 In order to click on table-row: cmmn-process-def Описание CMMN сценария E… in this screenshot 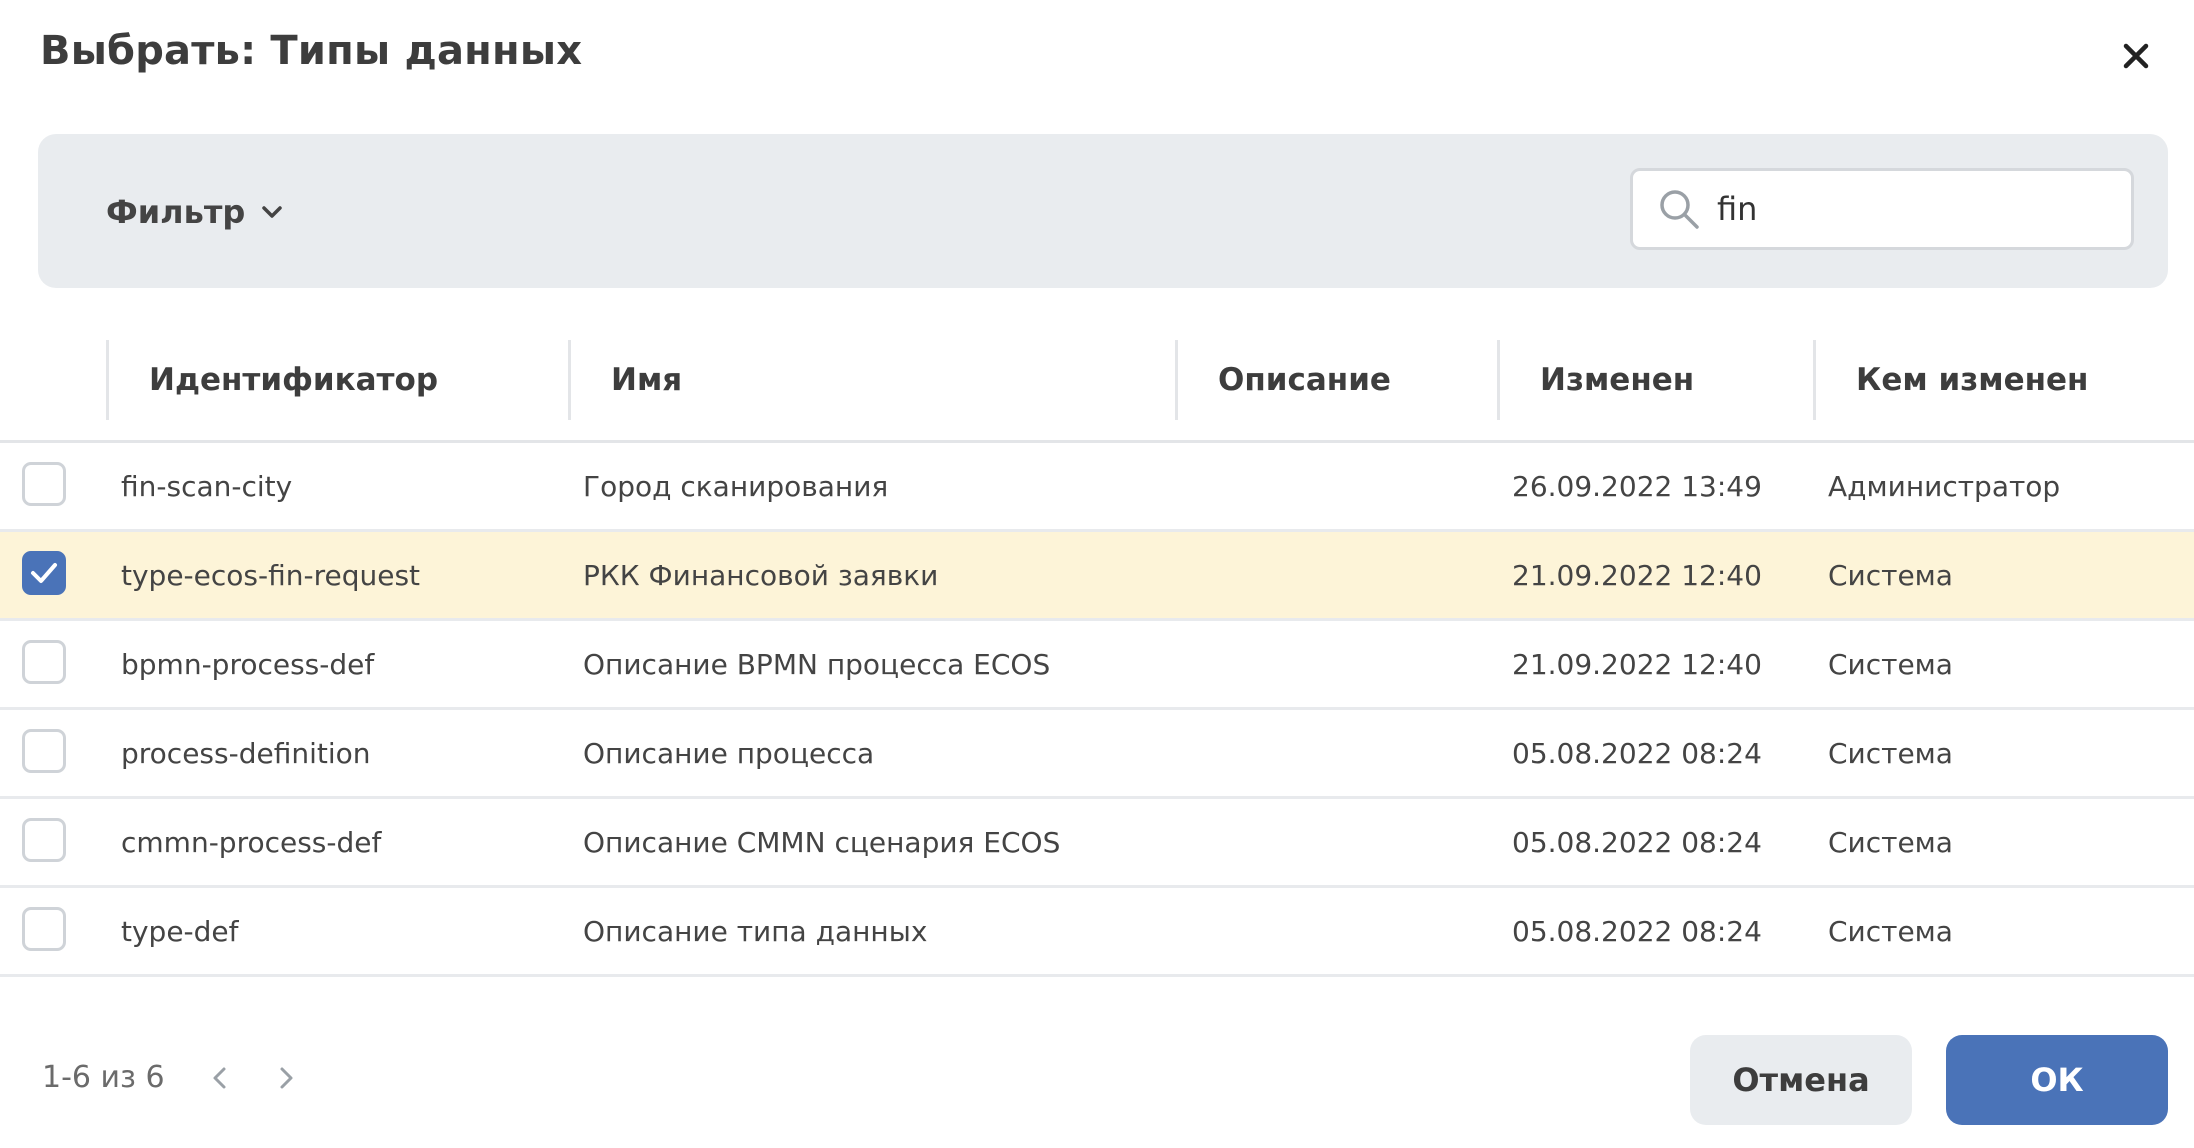, I will do `click(1097, 843)`.